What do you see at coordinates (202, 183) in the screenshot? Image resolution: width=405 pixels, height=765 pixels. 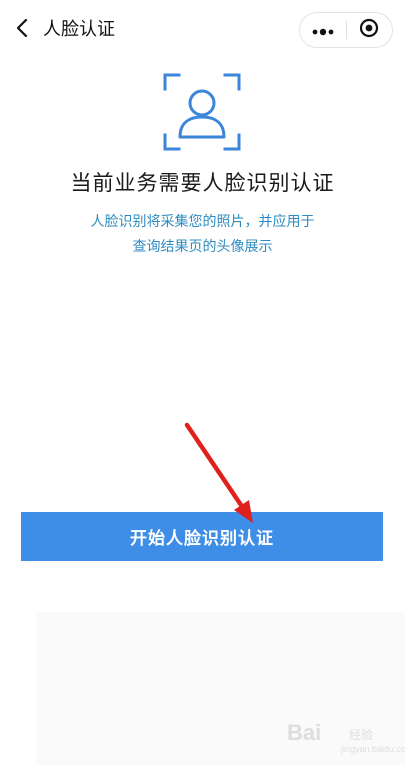 I see `main-heading: 当前业务需要人脸识别认证` at bounding box center [202, 183].